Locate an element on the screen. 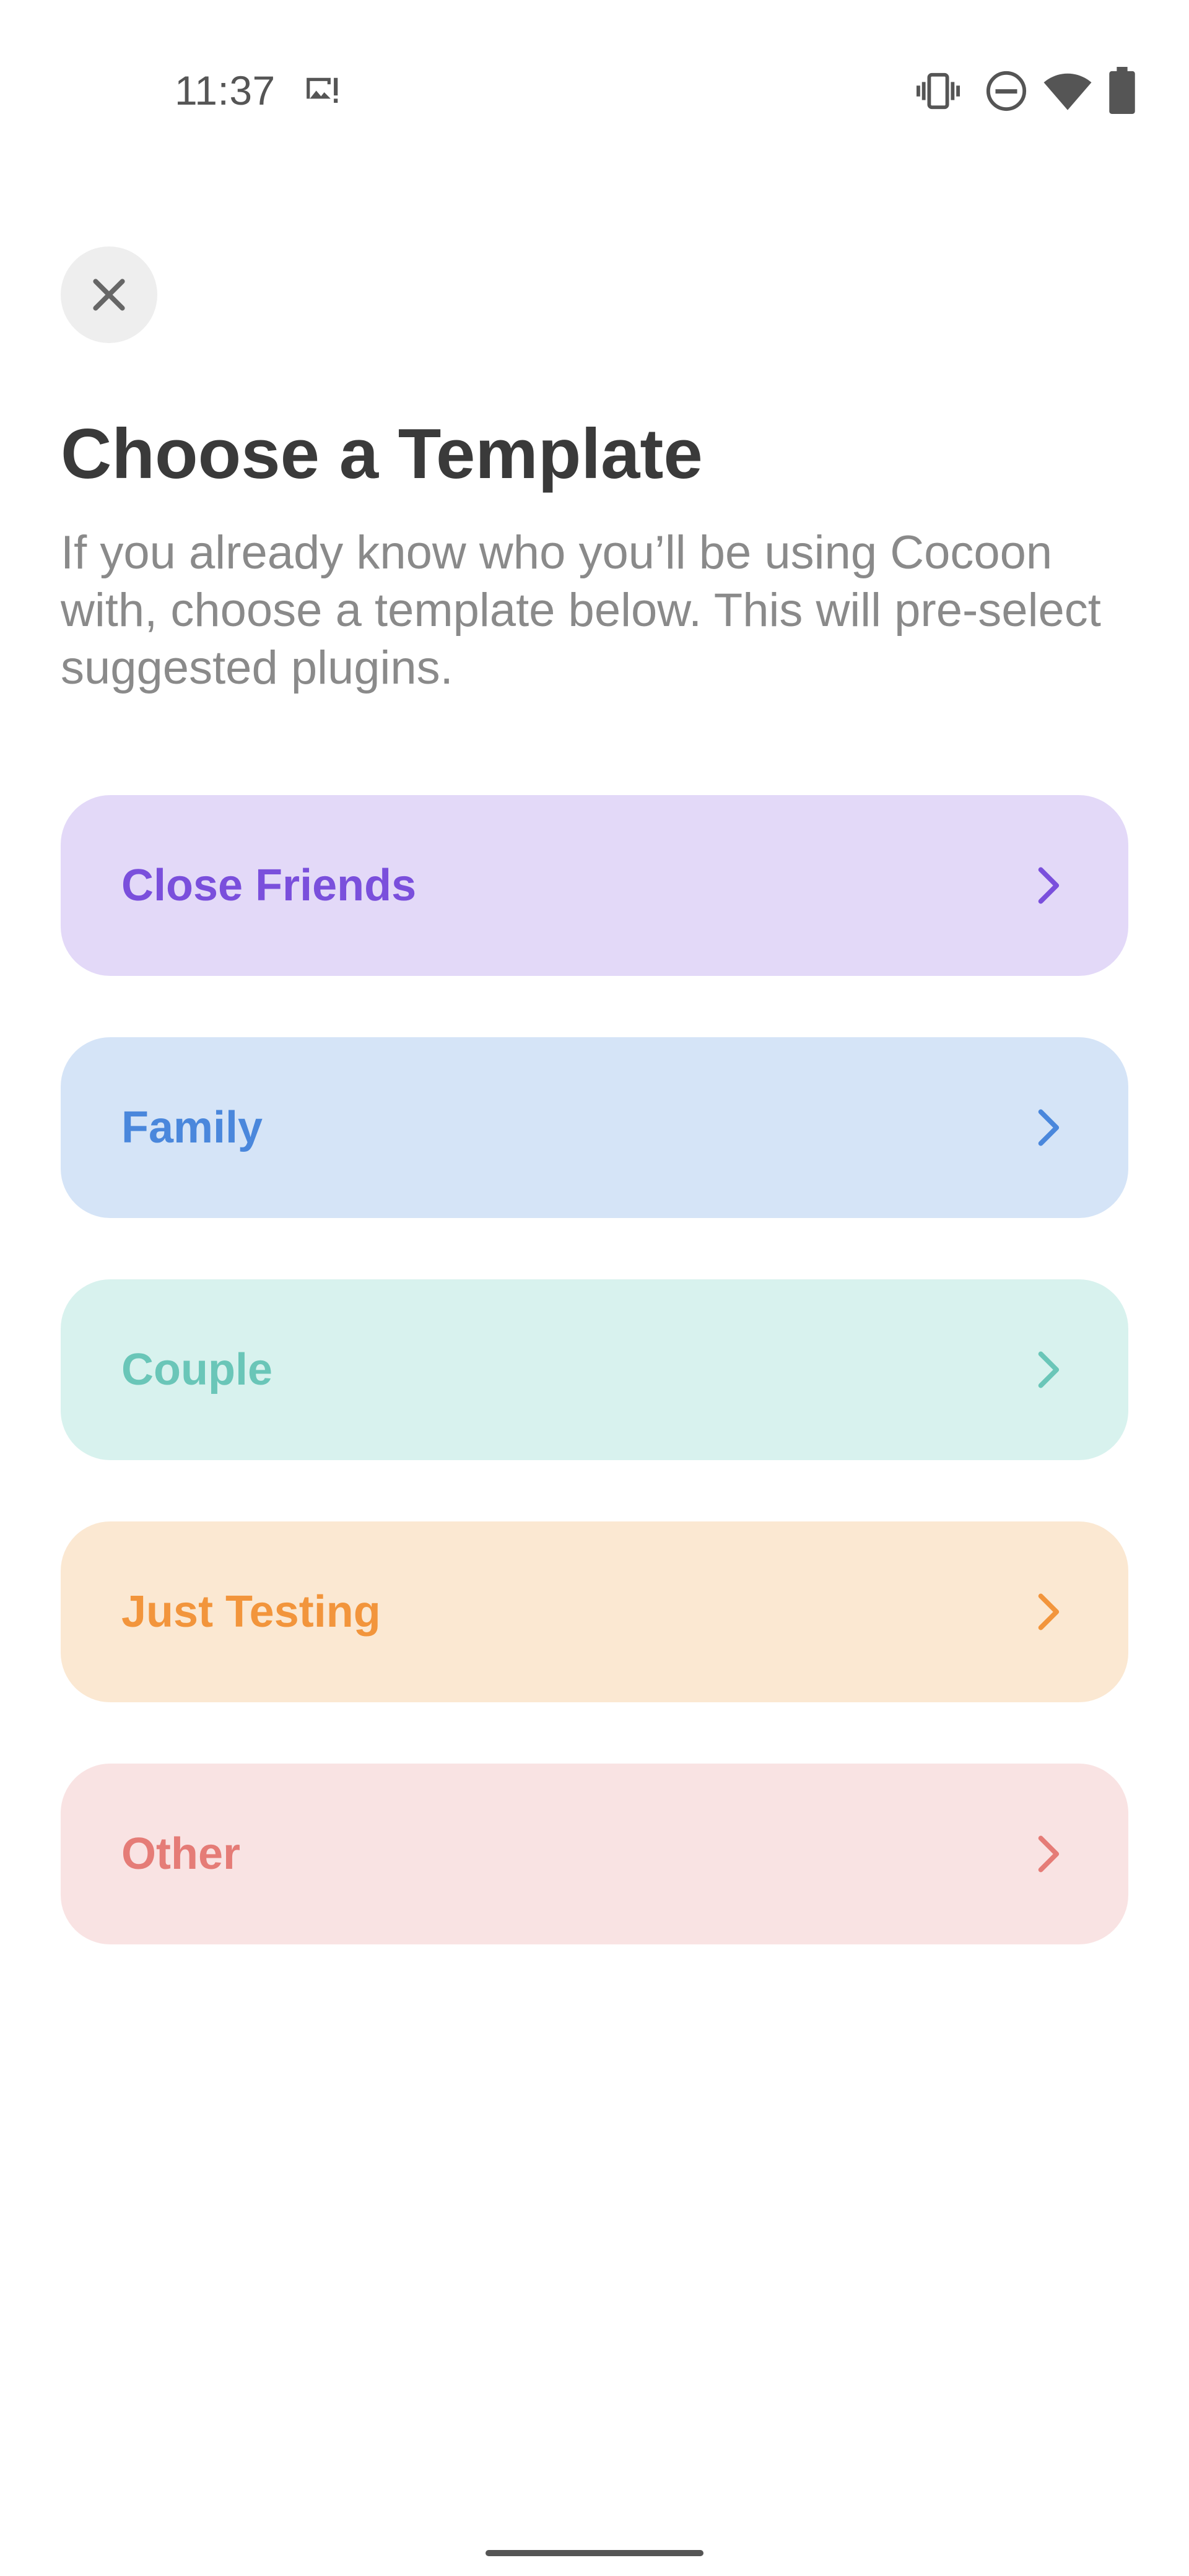 The width and height of the screenshot is (1189, 2576). template-couple-button: Couple is located at coordinates (594, 1369).